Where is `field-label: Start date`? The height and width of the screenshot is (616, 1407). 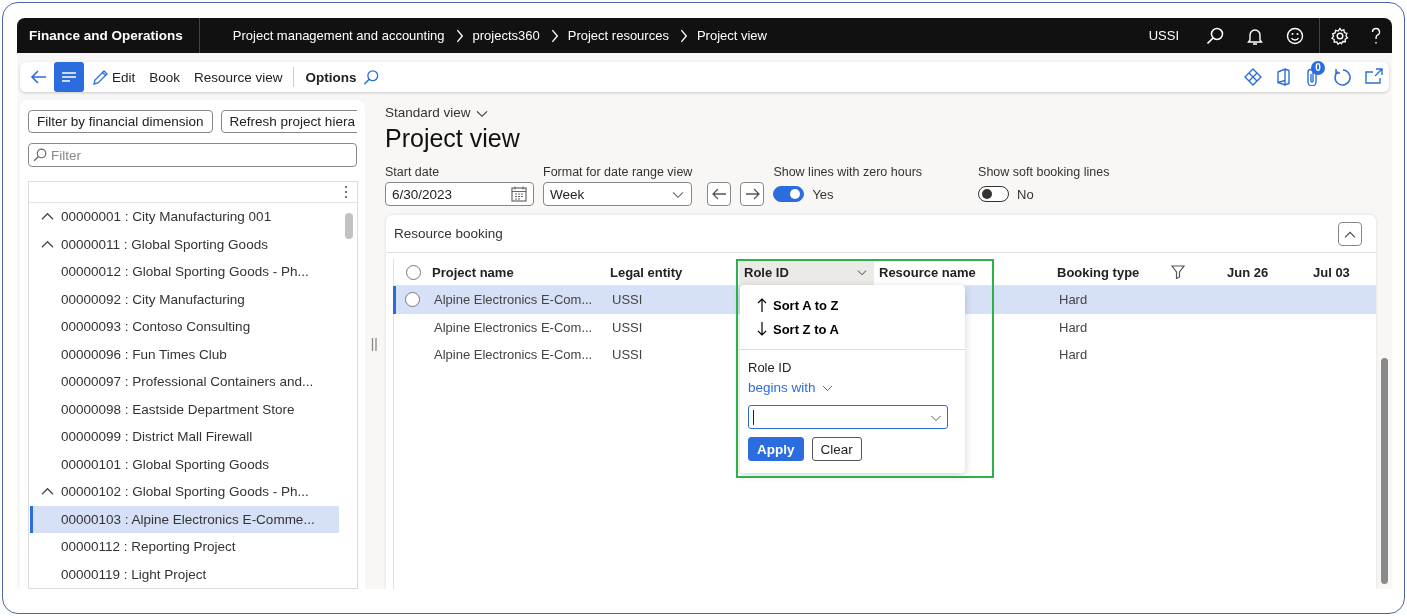
field-label: Start date is located at coordinates (413, 172).